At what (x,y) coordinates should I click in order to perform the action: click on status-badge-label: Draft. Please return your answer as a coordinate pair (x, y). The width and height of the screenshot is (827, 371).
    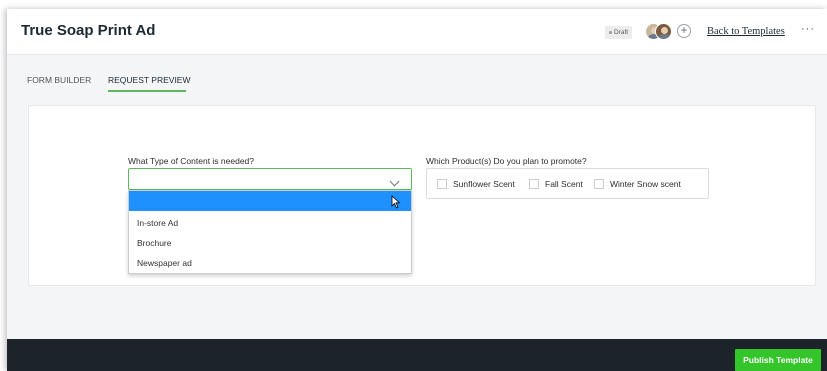
    Looking at the image, I should click on (621, 32).